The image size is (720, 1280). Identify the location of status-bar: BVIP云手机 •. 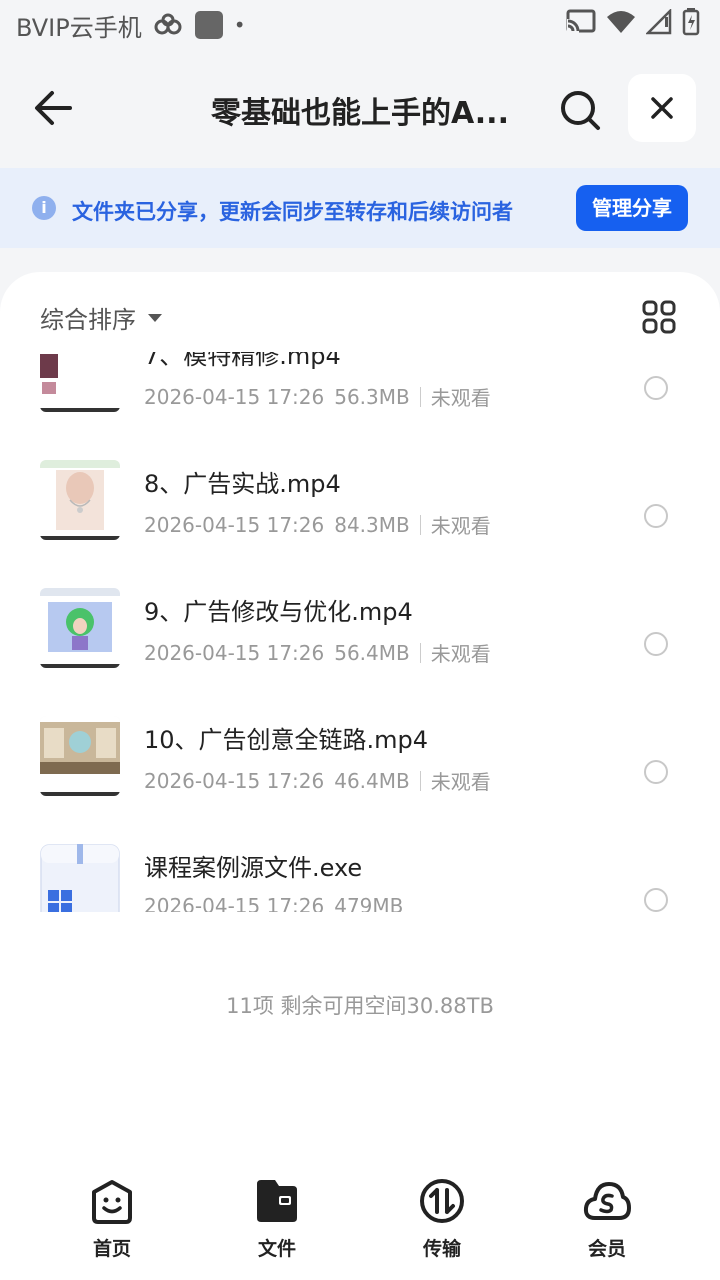
(360, 25).